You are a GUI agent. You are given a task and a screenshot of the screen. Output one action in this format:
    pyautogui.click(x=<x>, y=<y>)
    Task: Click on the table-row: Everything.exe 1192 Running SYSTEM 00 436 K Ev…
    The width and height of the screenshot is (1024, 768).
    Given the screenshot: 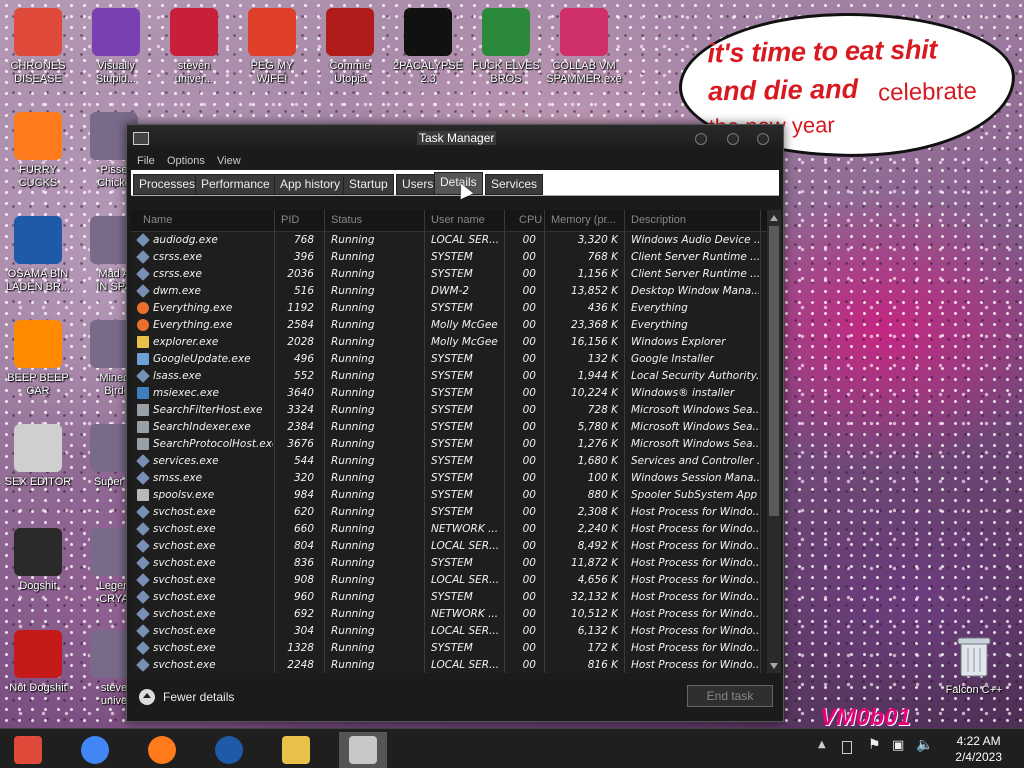 What is the action you would take?
    pyautogui.click(x=449, y=308)
    